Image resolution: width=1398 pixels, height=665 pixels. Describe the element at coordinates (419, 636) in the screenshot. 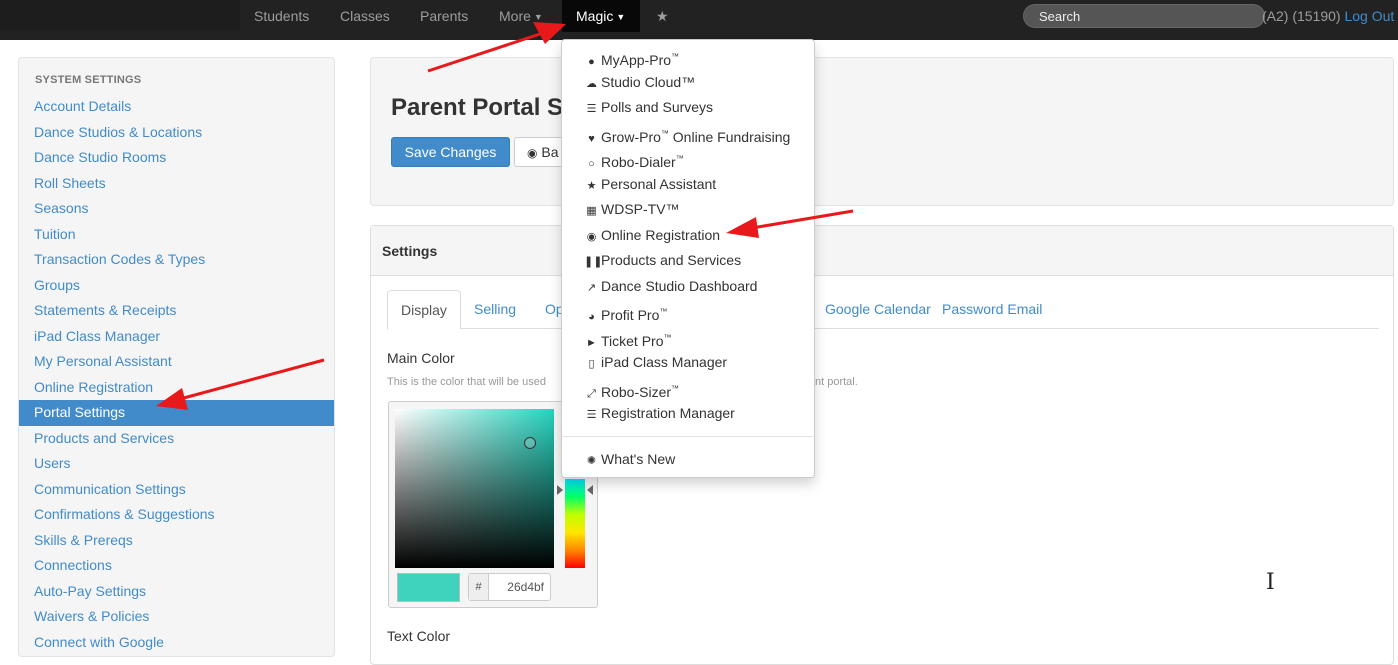

I see `text-color-label: Text Color` at that location.